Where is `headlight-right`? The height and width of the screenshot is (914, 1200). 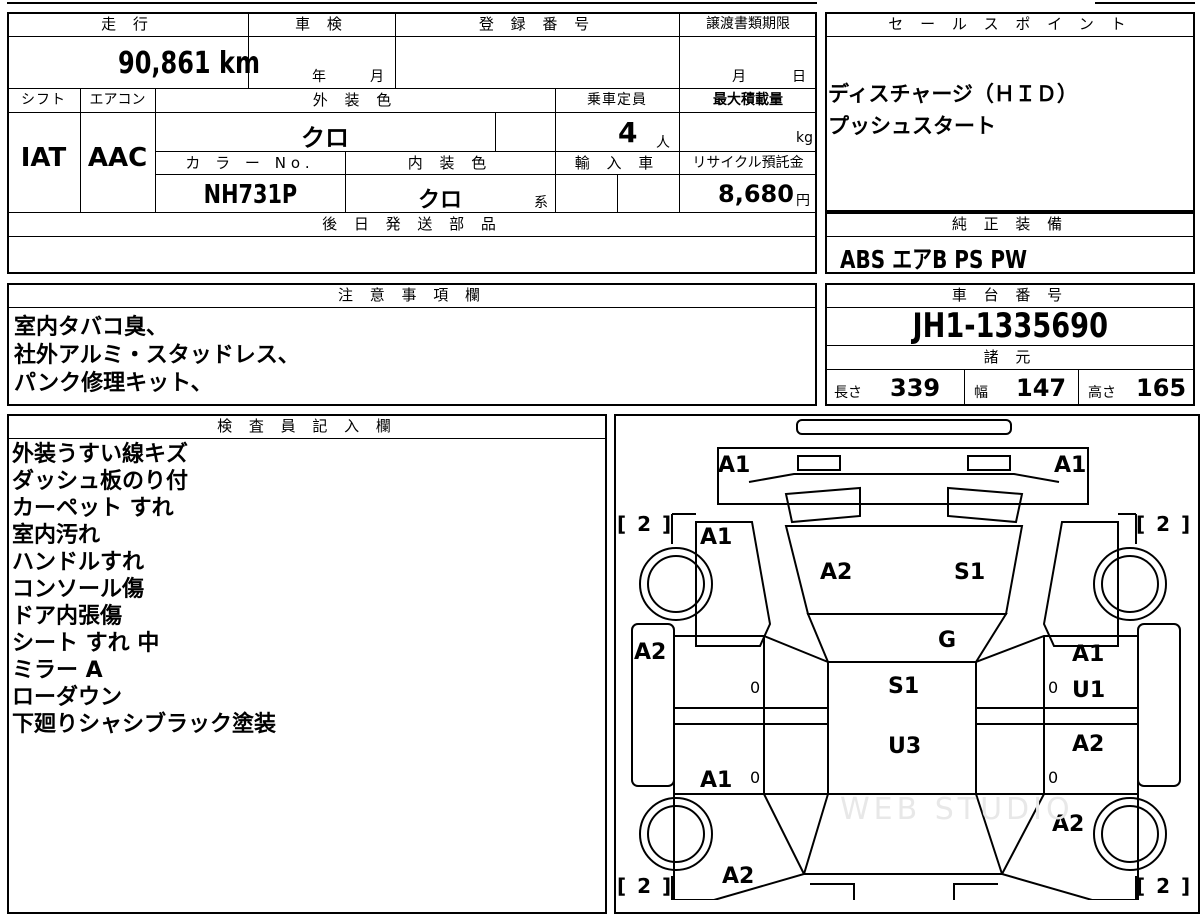 headlight-right is located at coordinates (989, 463).